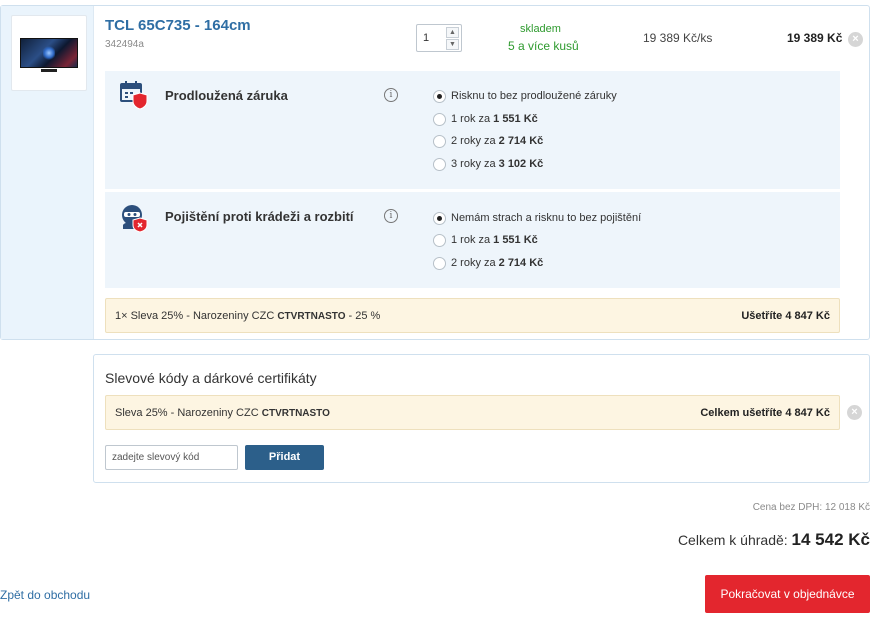  I want to click on warranty-option-none: Risknu to bez prodloužené záruky, so click(525, 96).